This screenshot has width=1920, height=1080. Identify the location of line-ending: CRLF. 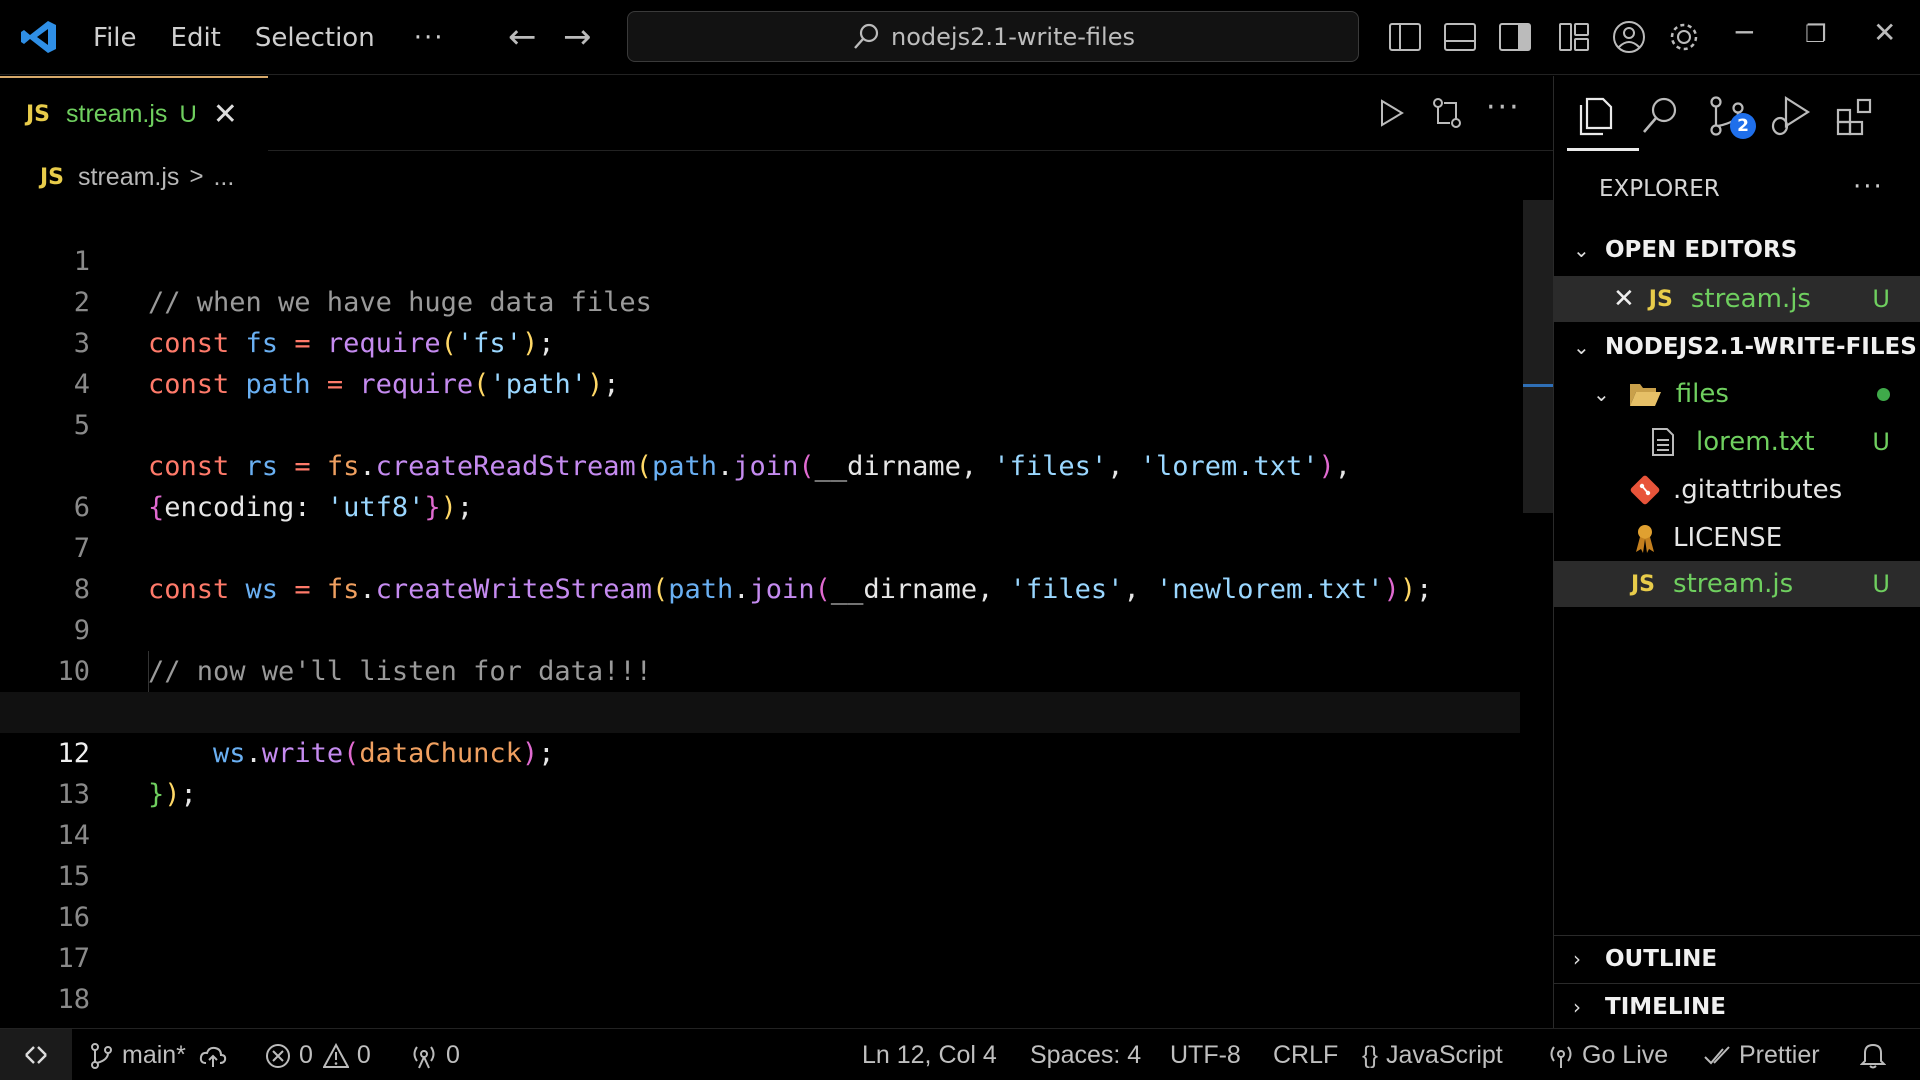
(1305, 1055).